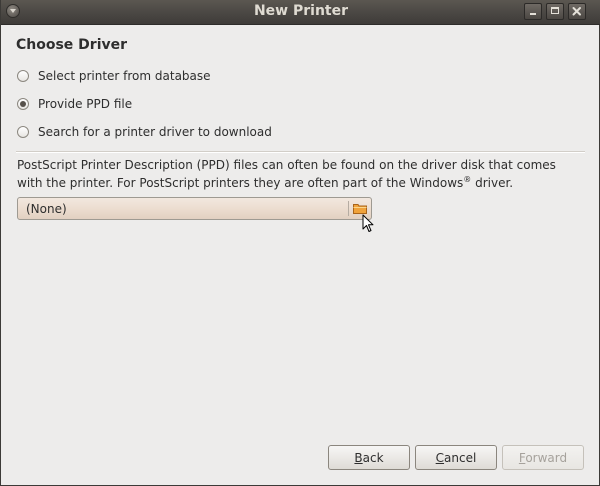 The width and height of the screenshot is (600, 486). I want to click on close-icon, so click(576, 11).